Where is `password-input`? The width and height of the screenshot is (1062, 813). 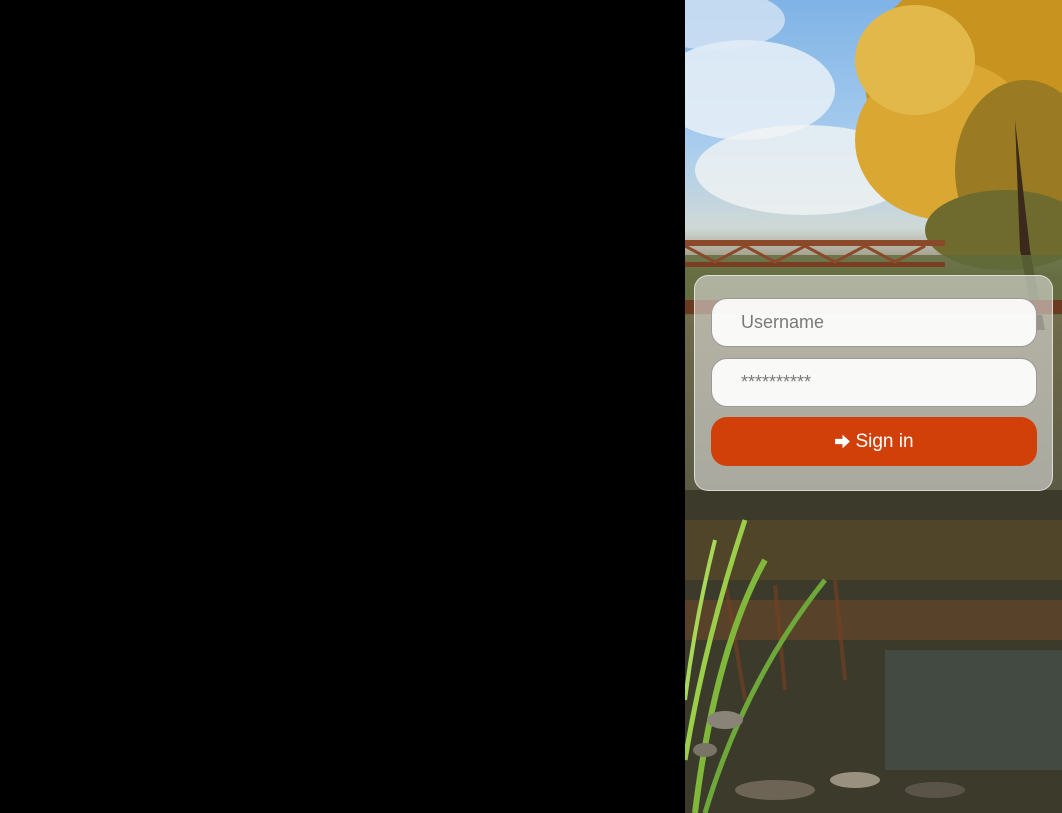 password-input is located at coordinates (874, 382).